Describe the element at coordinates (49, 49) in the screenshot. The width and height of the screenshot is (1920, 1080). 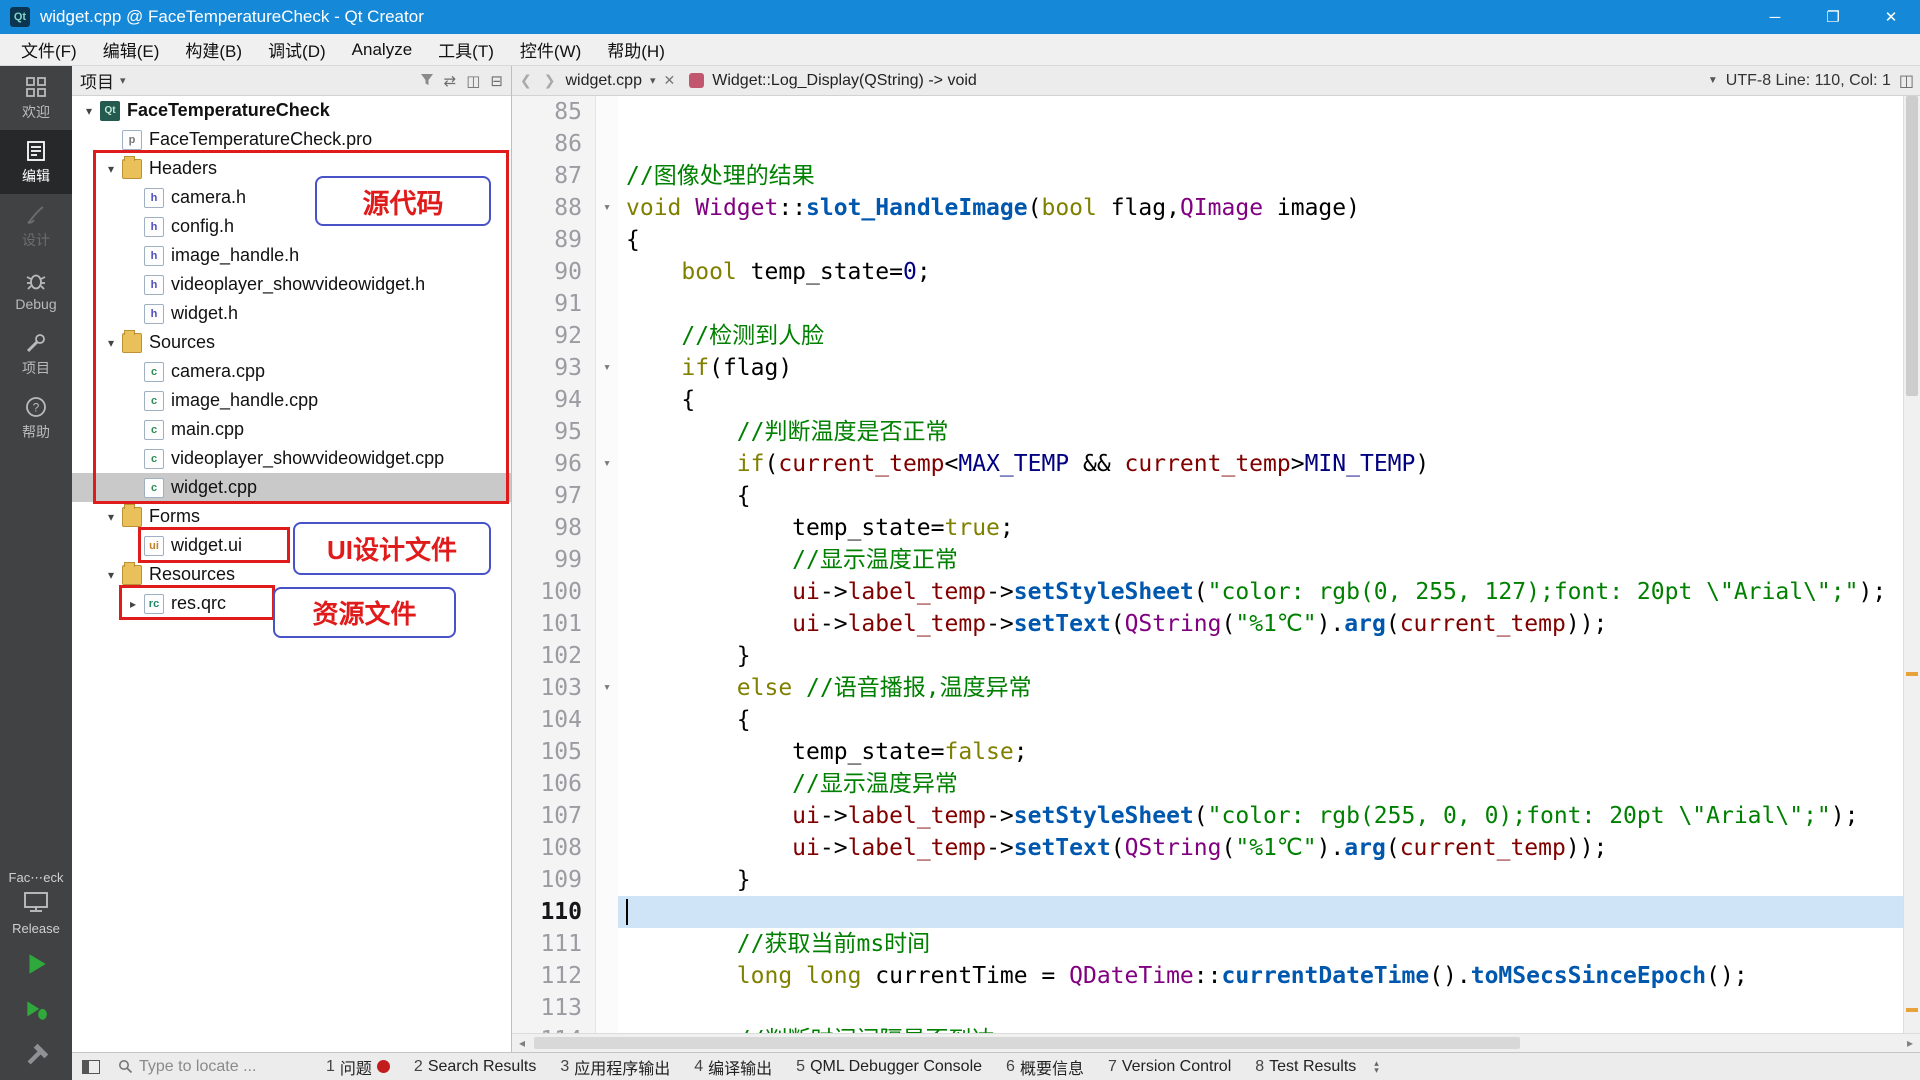
I see `menu-file: 文件(F)` at that location.